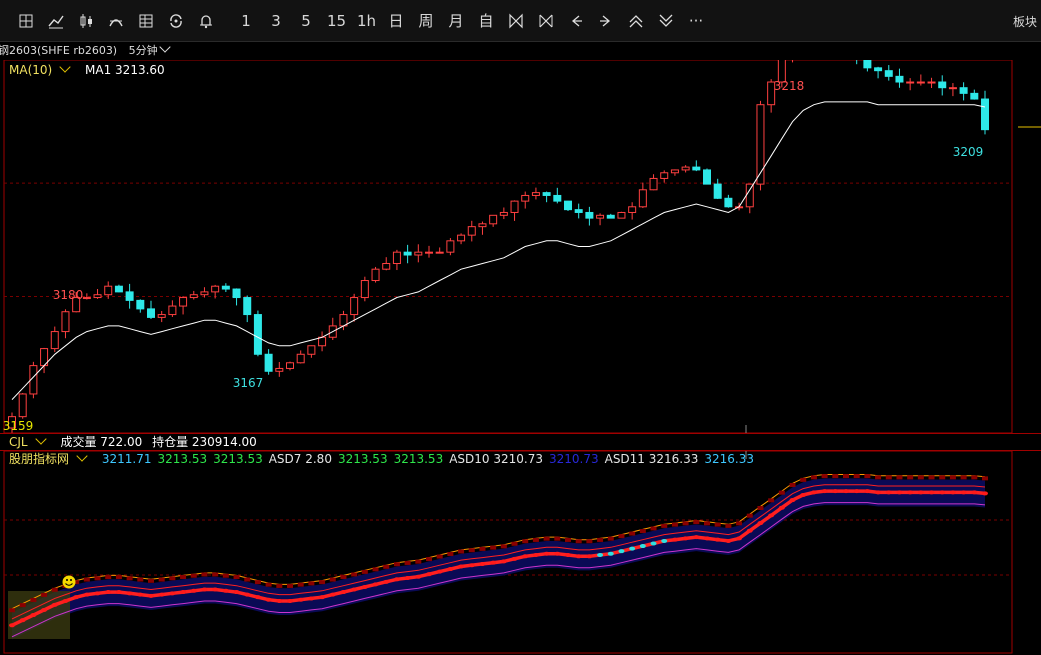 The width and height of the screenshot is (1041, 655). I want to click on period-button-10: 15, so click(336, 21).